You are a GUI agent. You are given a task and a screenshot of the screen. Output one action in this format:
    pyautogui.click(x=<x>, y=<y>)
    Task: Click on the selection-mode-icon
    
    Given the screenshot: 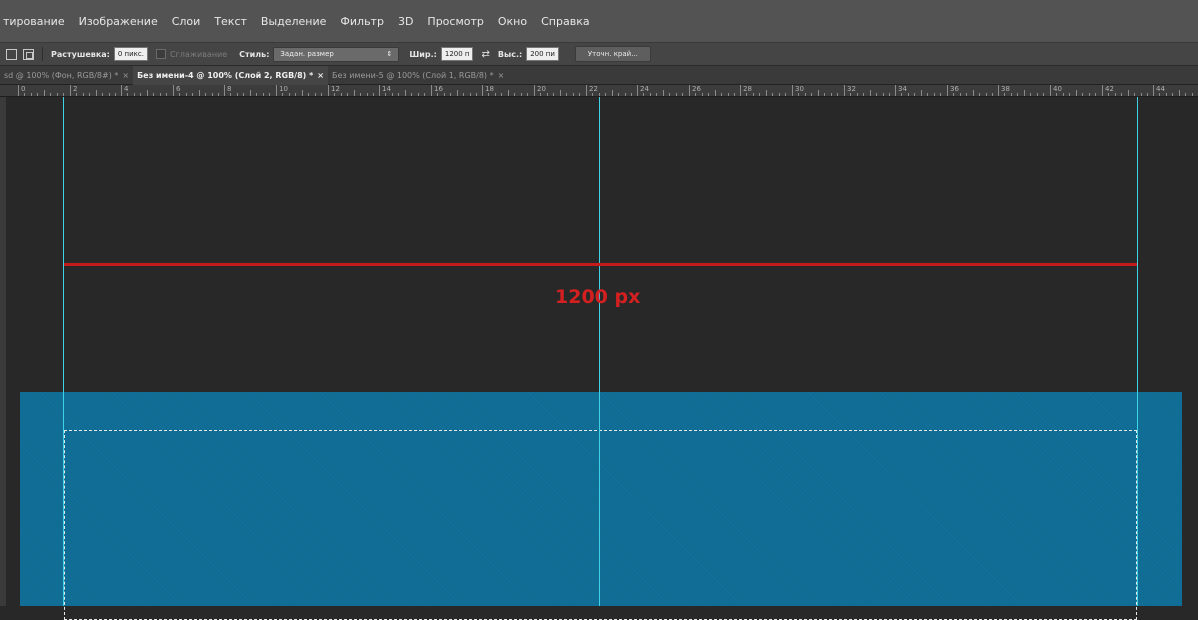 What is the action you would take?
    pyautogui.click(x=11, y=54)
    